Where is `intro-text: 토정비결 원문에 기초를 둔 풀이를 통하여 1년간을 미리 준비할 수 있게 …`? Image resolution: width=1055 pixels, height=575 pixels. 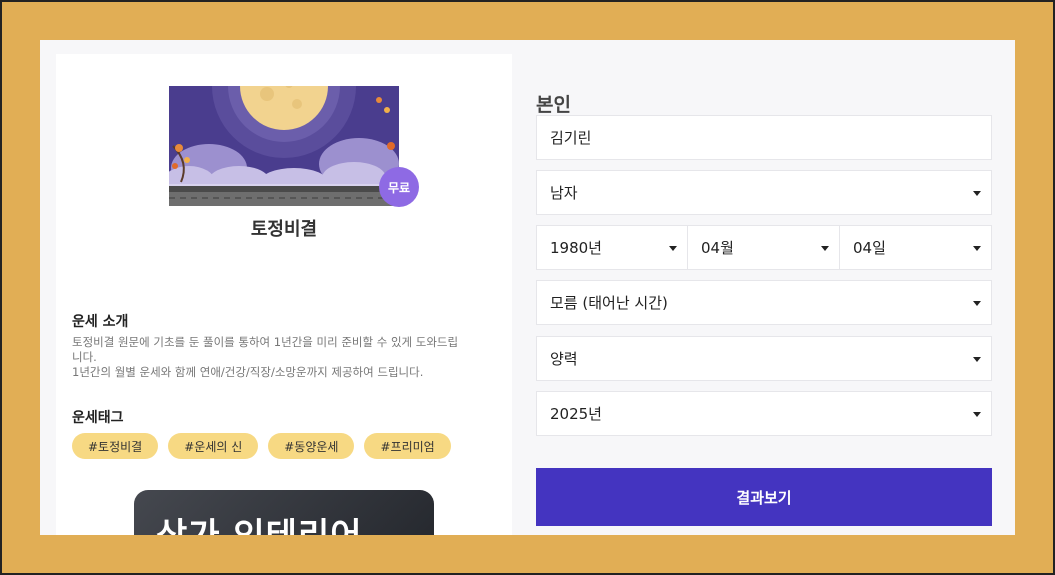 intro-text: 토정비결 원문에 기초를 둔 풀이를 통하여 1년간을 미리 준비할 수 있게 … is located at coordinates (282, 357).